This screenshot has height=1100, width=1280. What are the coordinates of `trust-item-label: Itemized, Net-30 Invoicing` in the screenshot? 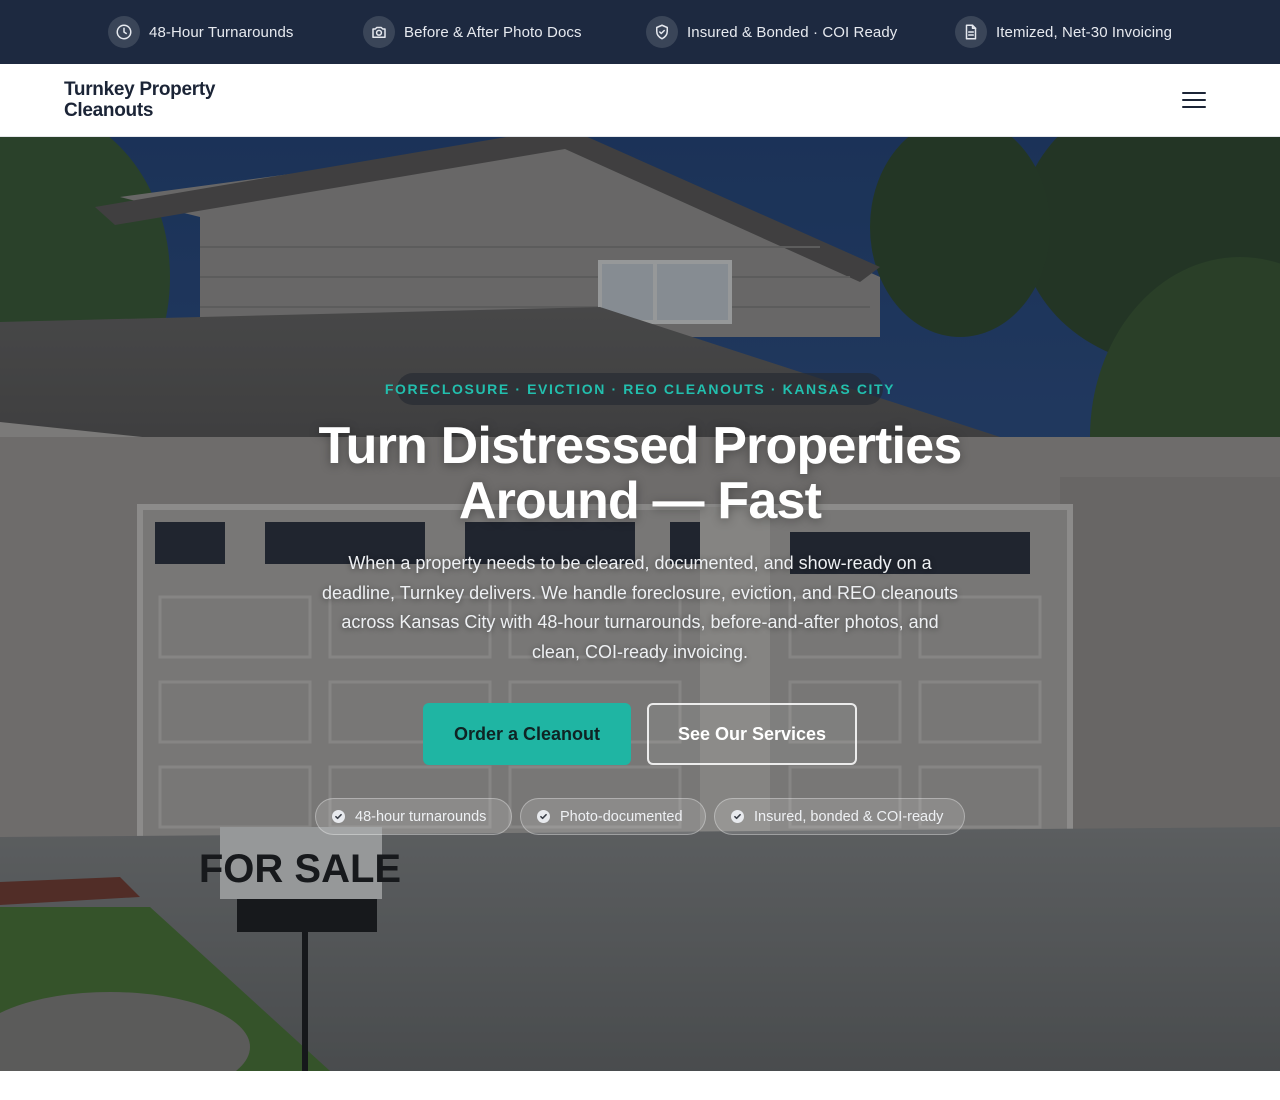 It's located at (1084, 32).